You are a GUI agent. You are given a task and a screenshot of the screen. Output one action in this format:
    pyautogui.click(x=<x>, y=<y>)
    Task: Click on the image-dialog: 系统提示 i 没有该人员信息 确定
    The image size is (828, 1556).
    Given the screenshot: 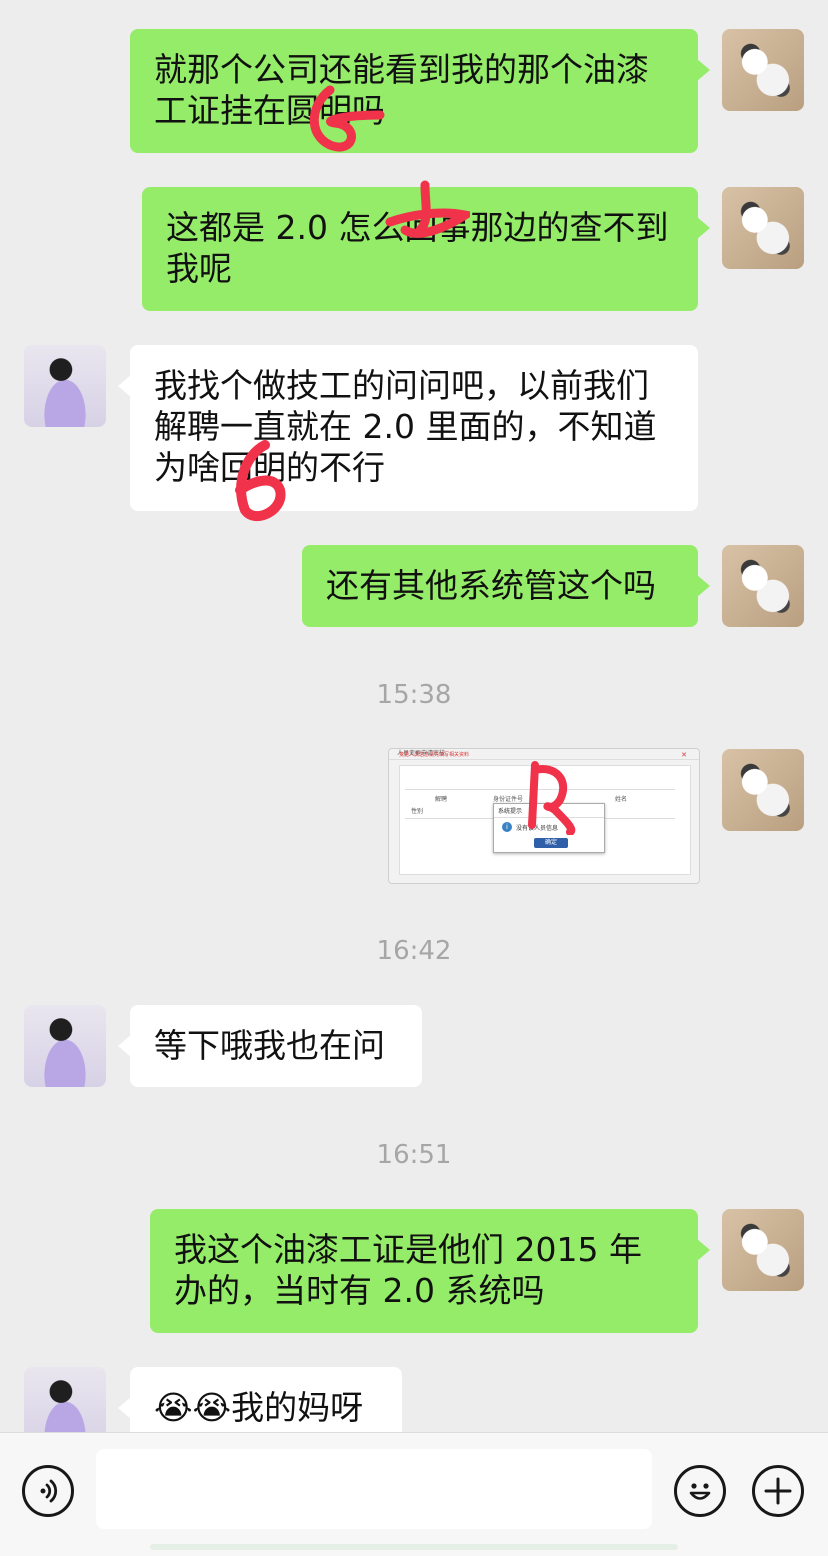 What is the action you would take?
    pyautogui.click(x=549, y=828)
    